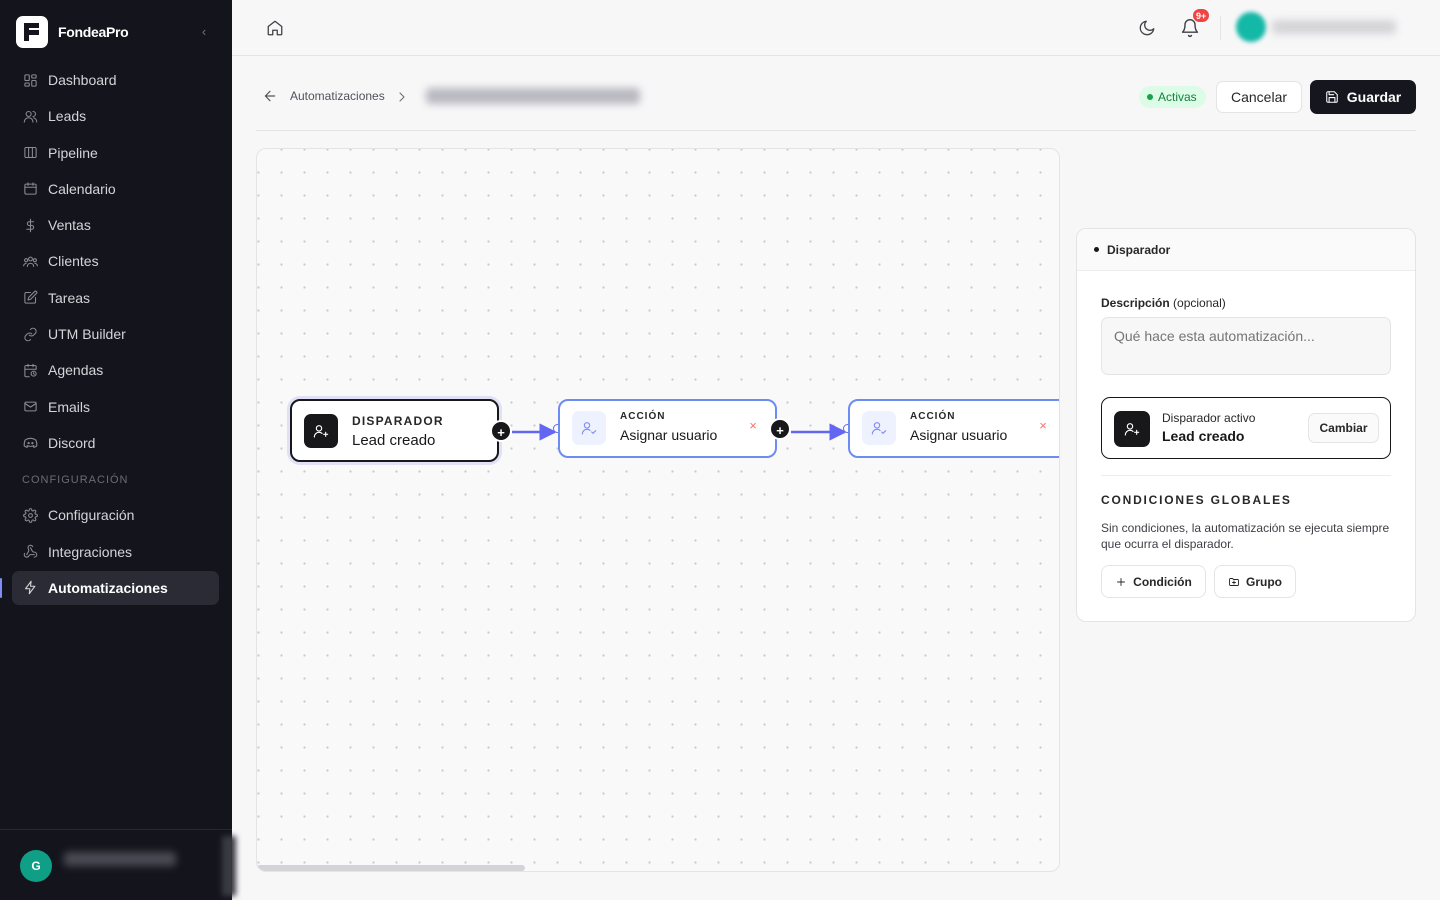 The height and width of the screenshot is (900, 1440). I want to click on add-condition-button: Condición, so click(1153, 581).